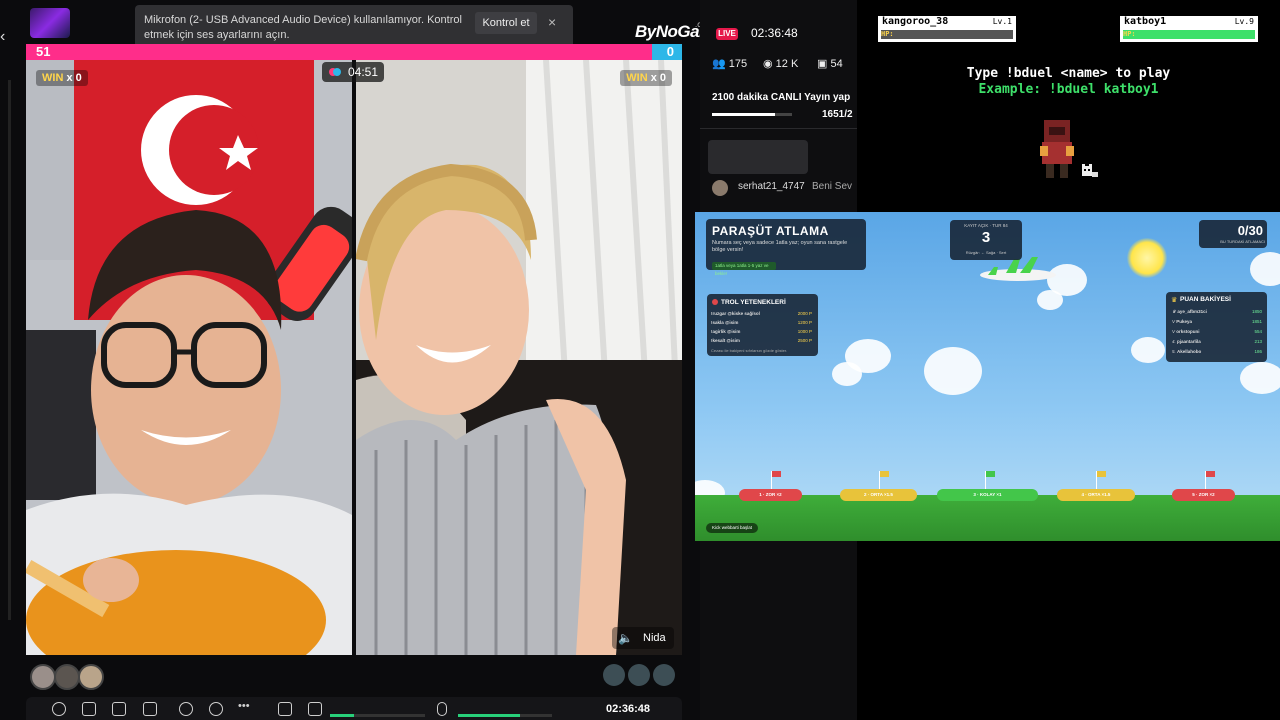 This screenshot has height=720, width=1280. Describe the element at coordinates (878, 495) in the screenshot. I see `landing-zone-2: 2 · ORTA ×1.5` at that location.